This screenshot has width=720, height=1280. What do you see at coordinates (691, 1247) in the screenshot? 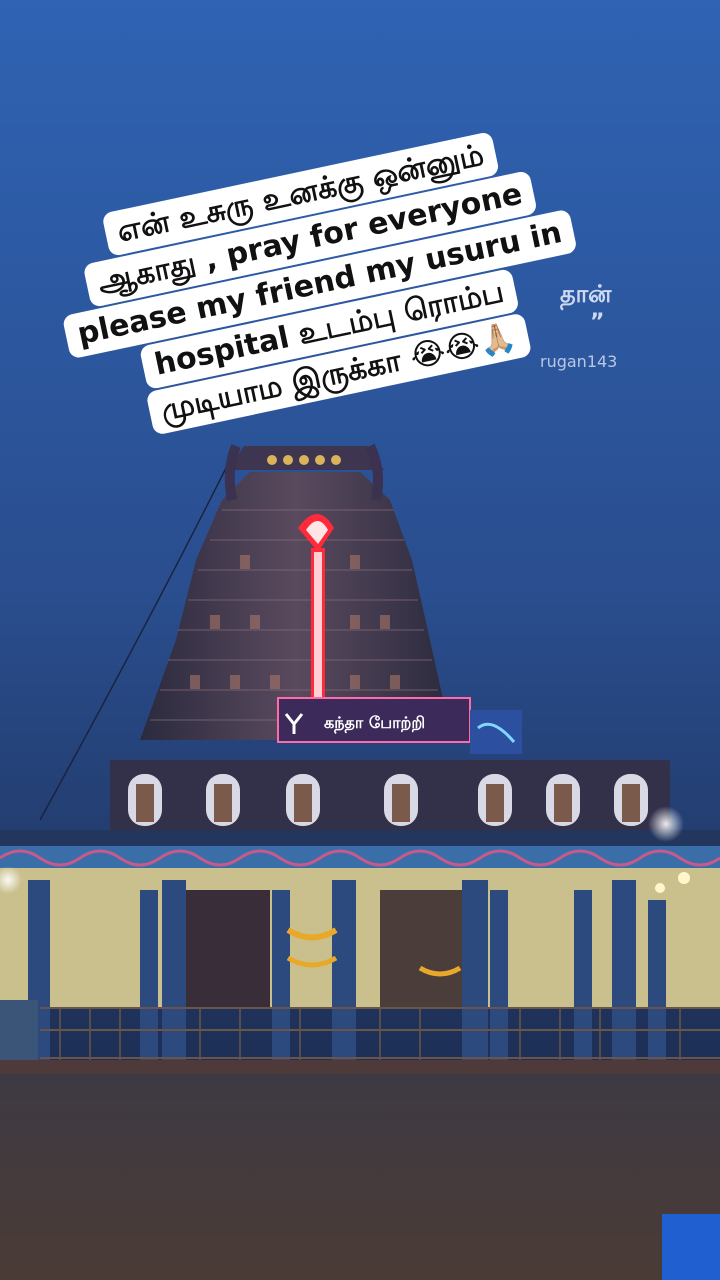
I see `corner-blue-shape` at bounding box center [691, 1247].